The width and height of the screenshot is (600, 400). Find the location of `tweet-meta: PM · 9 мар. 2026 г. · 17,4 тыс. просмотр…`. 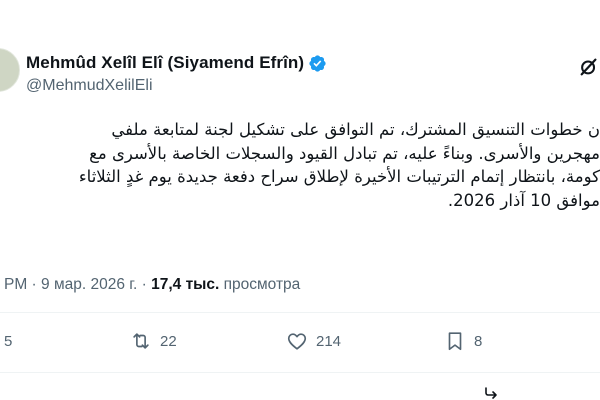

tweet-meta: PM · 9 мар. 2026 г. · 17,4 тыс. просмотр… is located at coordinates (152, 285).